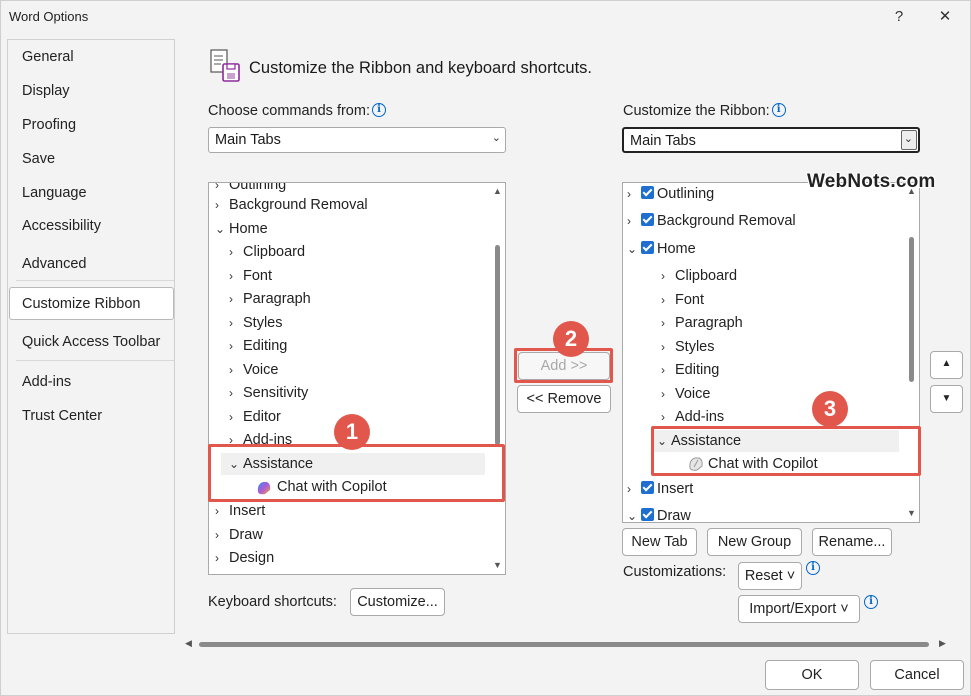  Describe the element at coordinates (54, 264) in the screenshot. I see `nav-advanced: Advanced` at that location.